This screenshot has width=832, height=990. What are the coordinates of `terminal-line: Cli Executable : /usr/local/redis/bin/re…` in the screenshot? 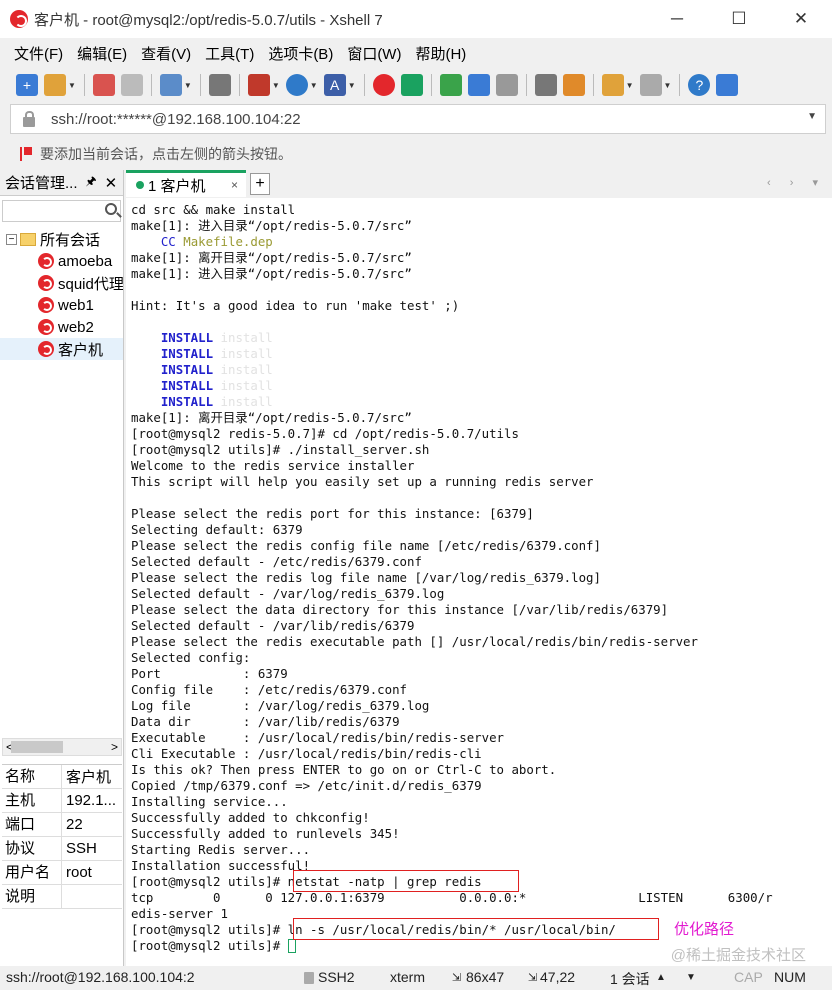 It's located at (306, 753).